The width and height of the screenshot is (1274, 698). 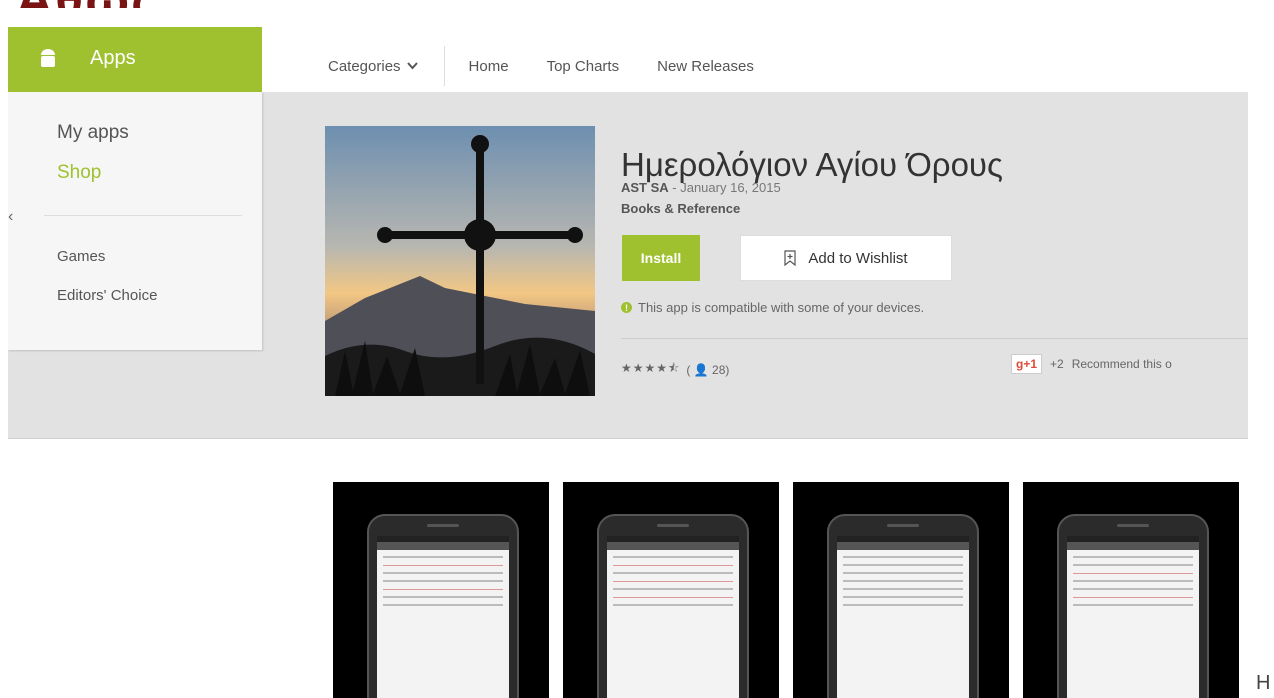 I want to click on app-icon, so click(x=460, y=261).